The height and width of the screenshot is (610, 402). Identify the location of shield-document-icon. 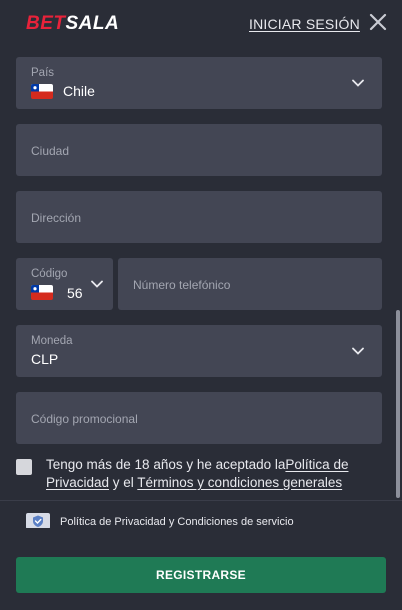
(38, 521).